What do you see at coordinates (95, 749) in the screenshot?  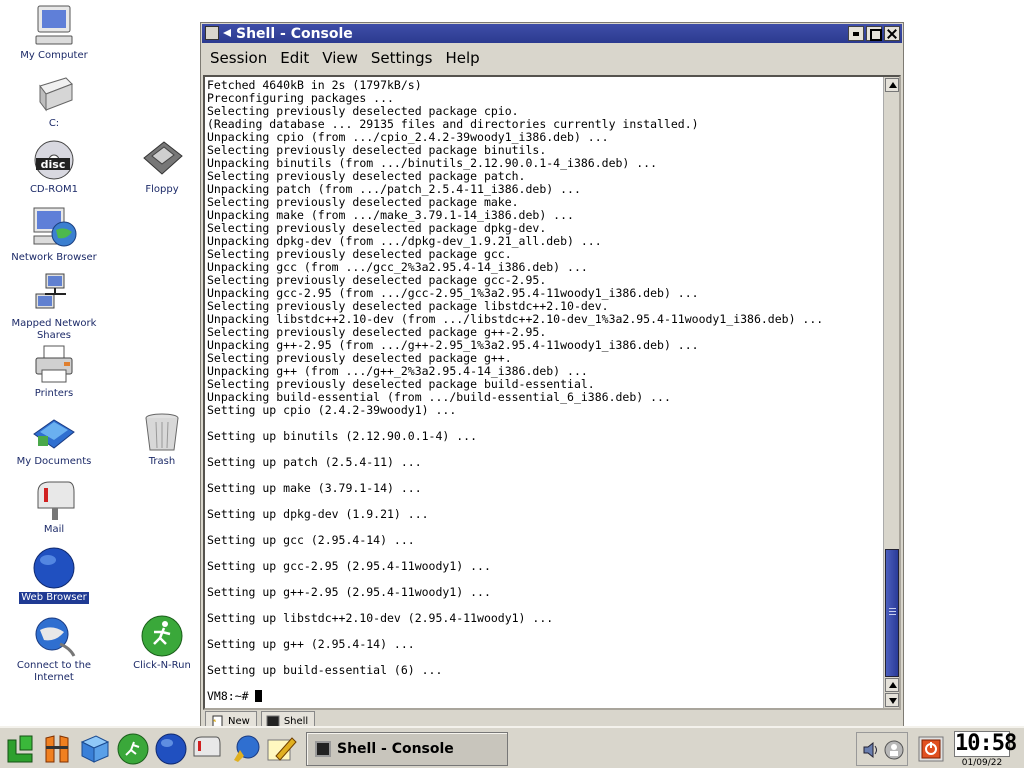 I see `package-box-icon` at bounding box center [95, 749].